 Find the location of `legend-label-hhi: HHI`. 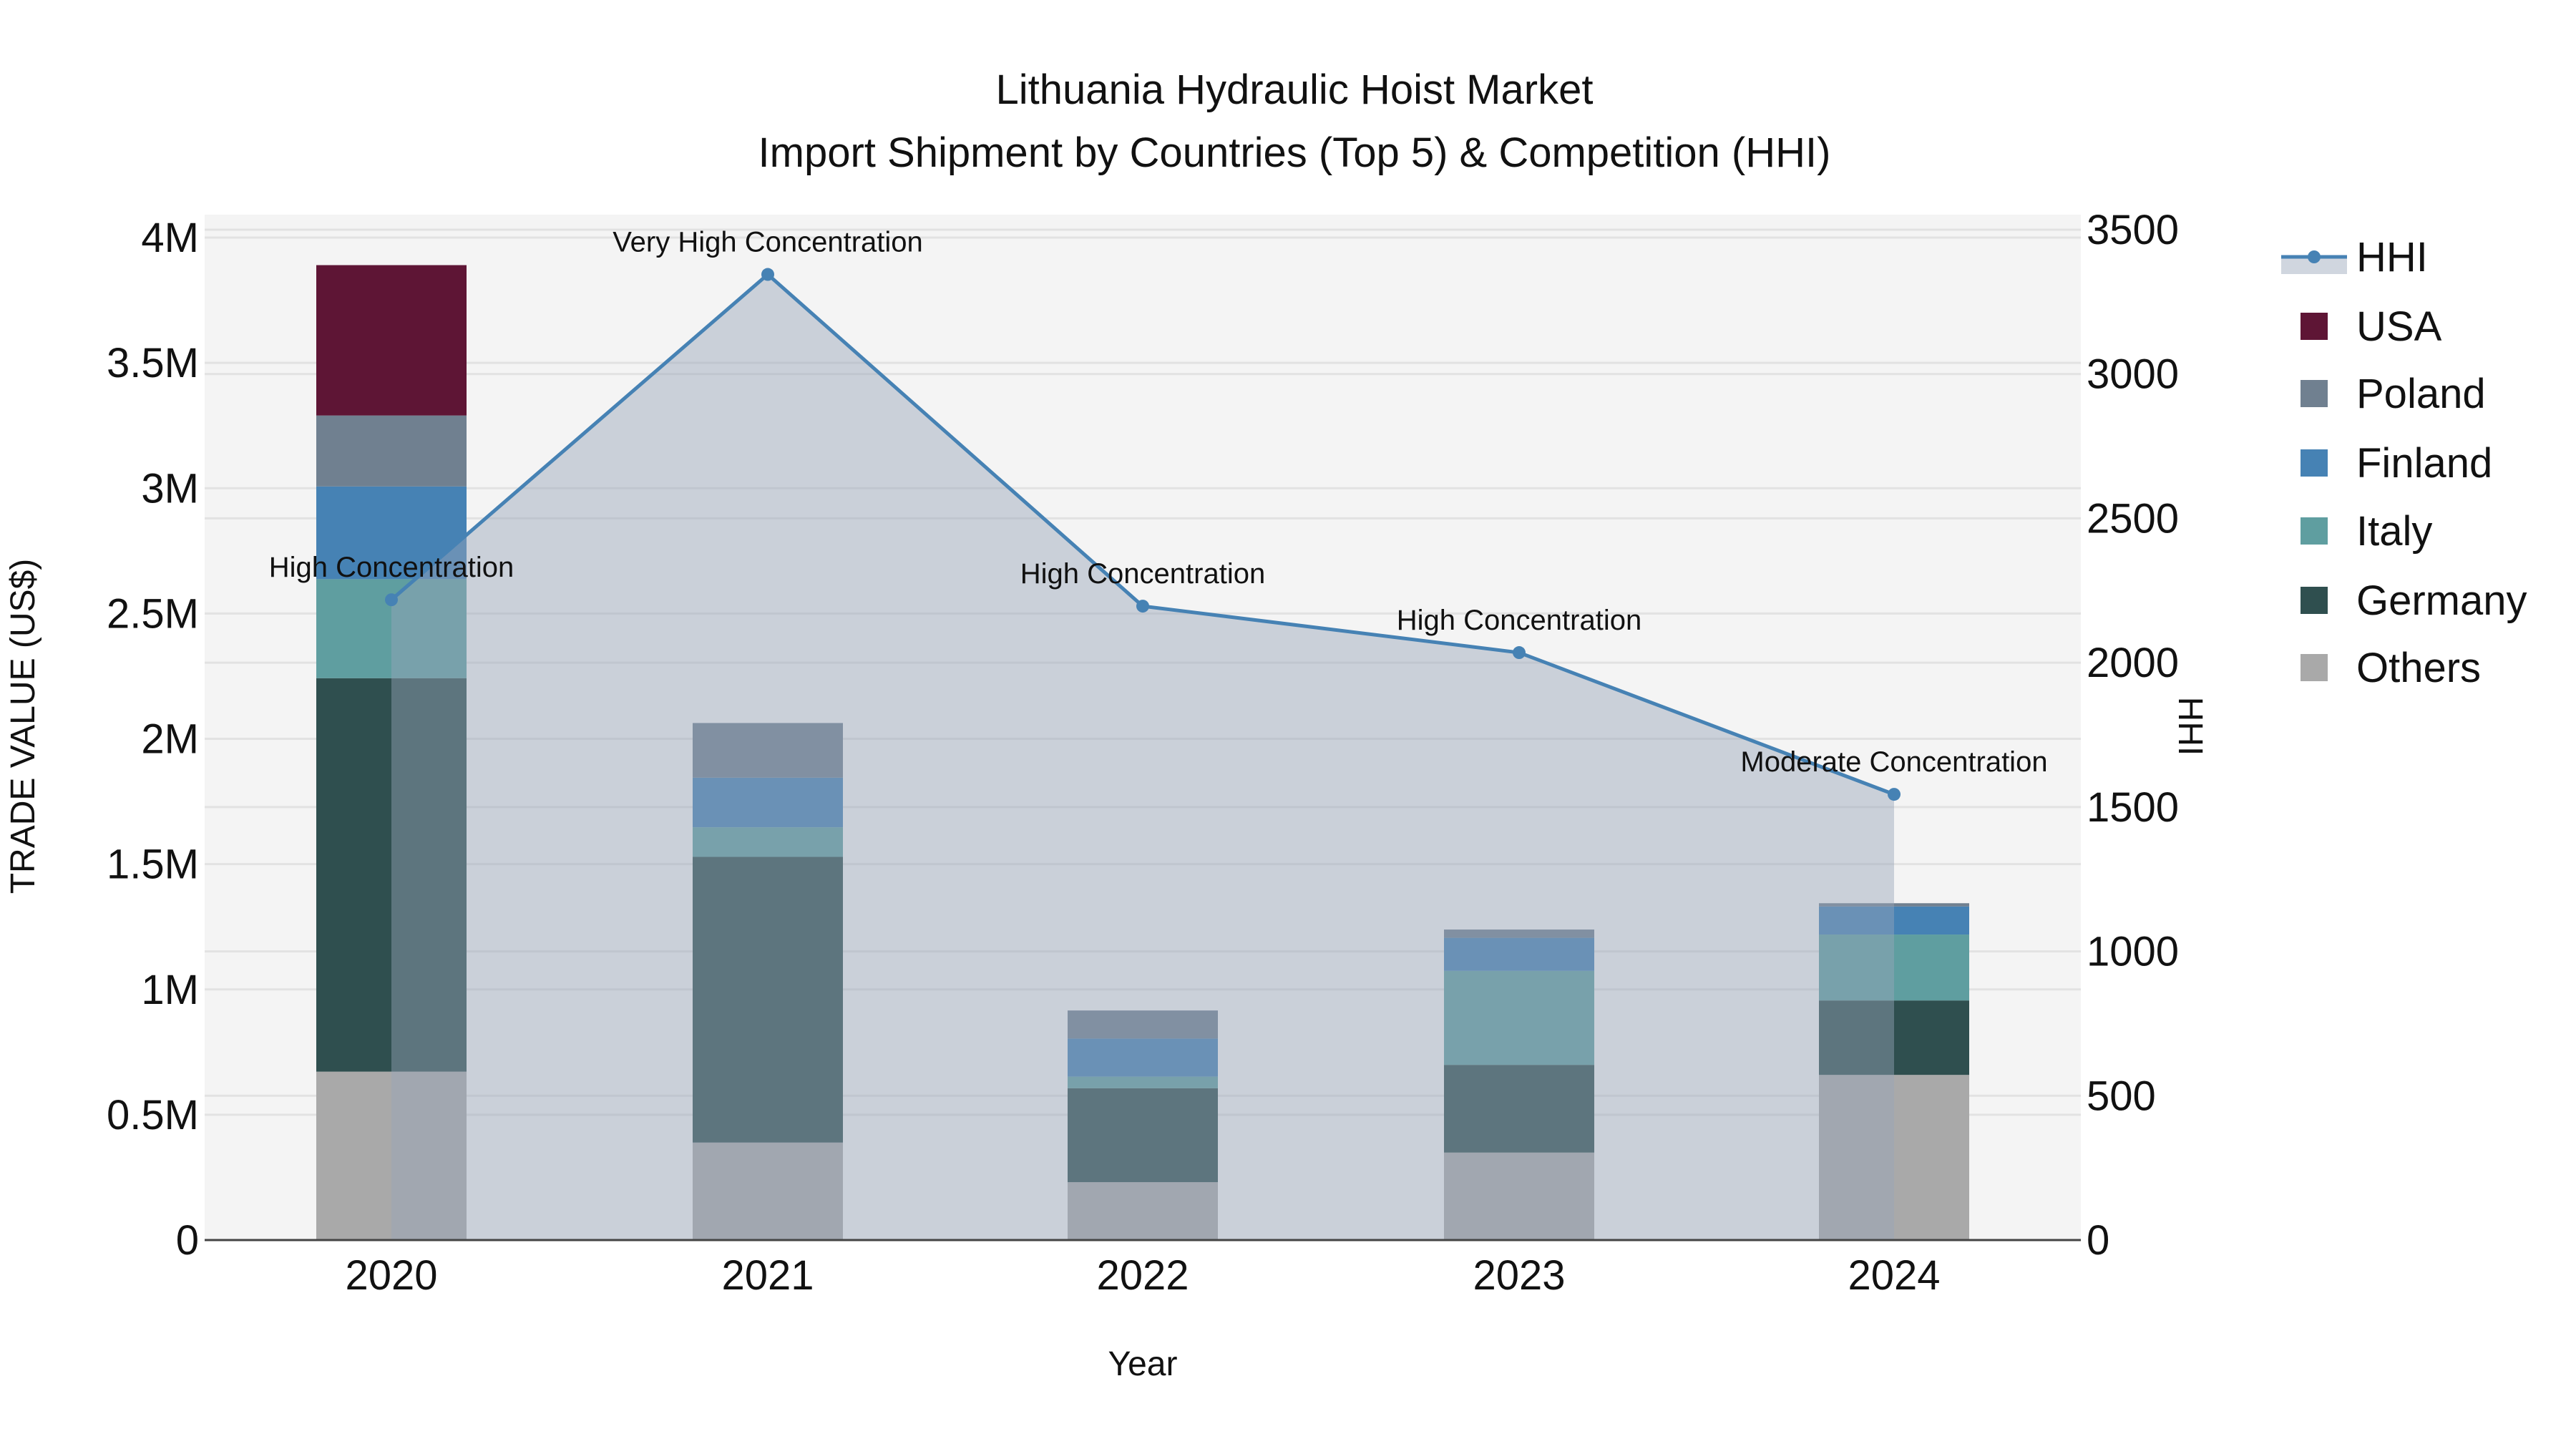

legend-label-hhi: HHI is located at coordinates (2392, 257).